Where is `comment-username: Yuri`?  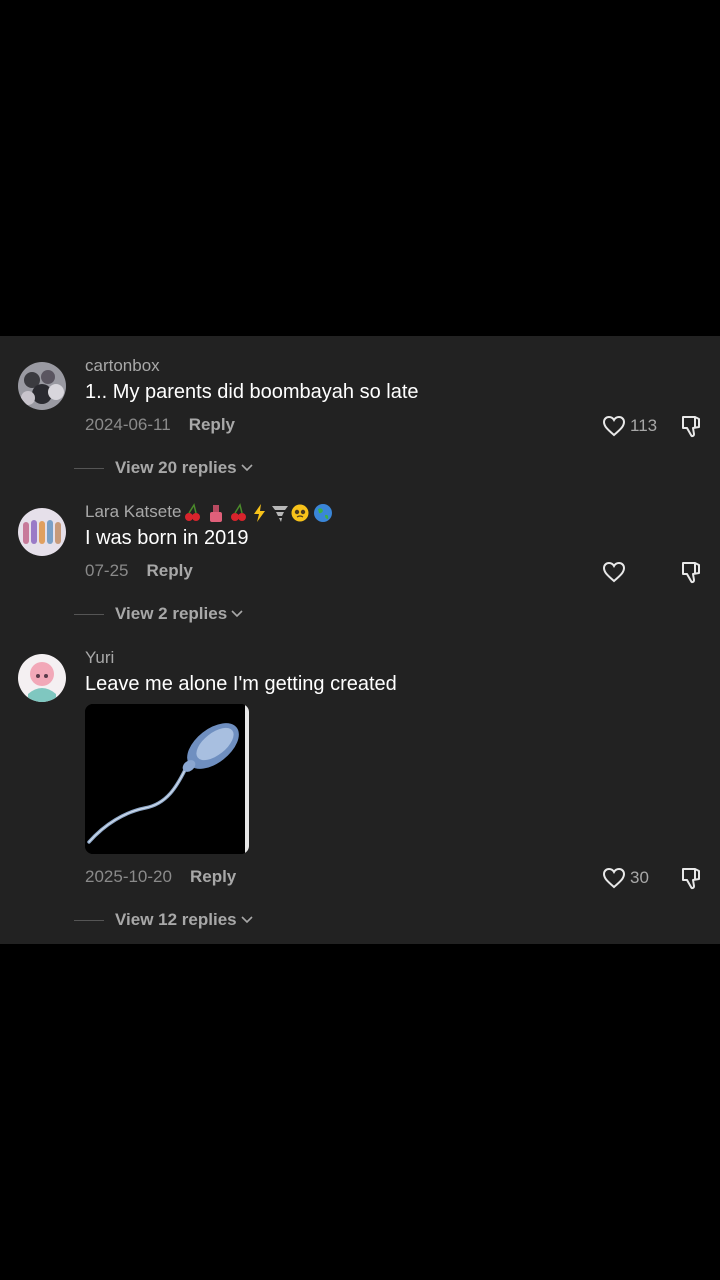
comment-username: Yuri is located at coordinates (99, 658).